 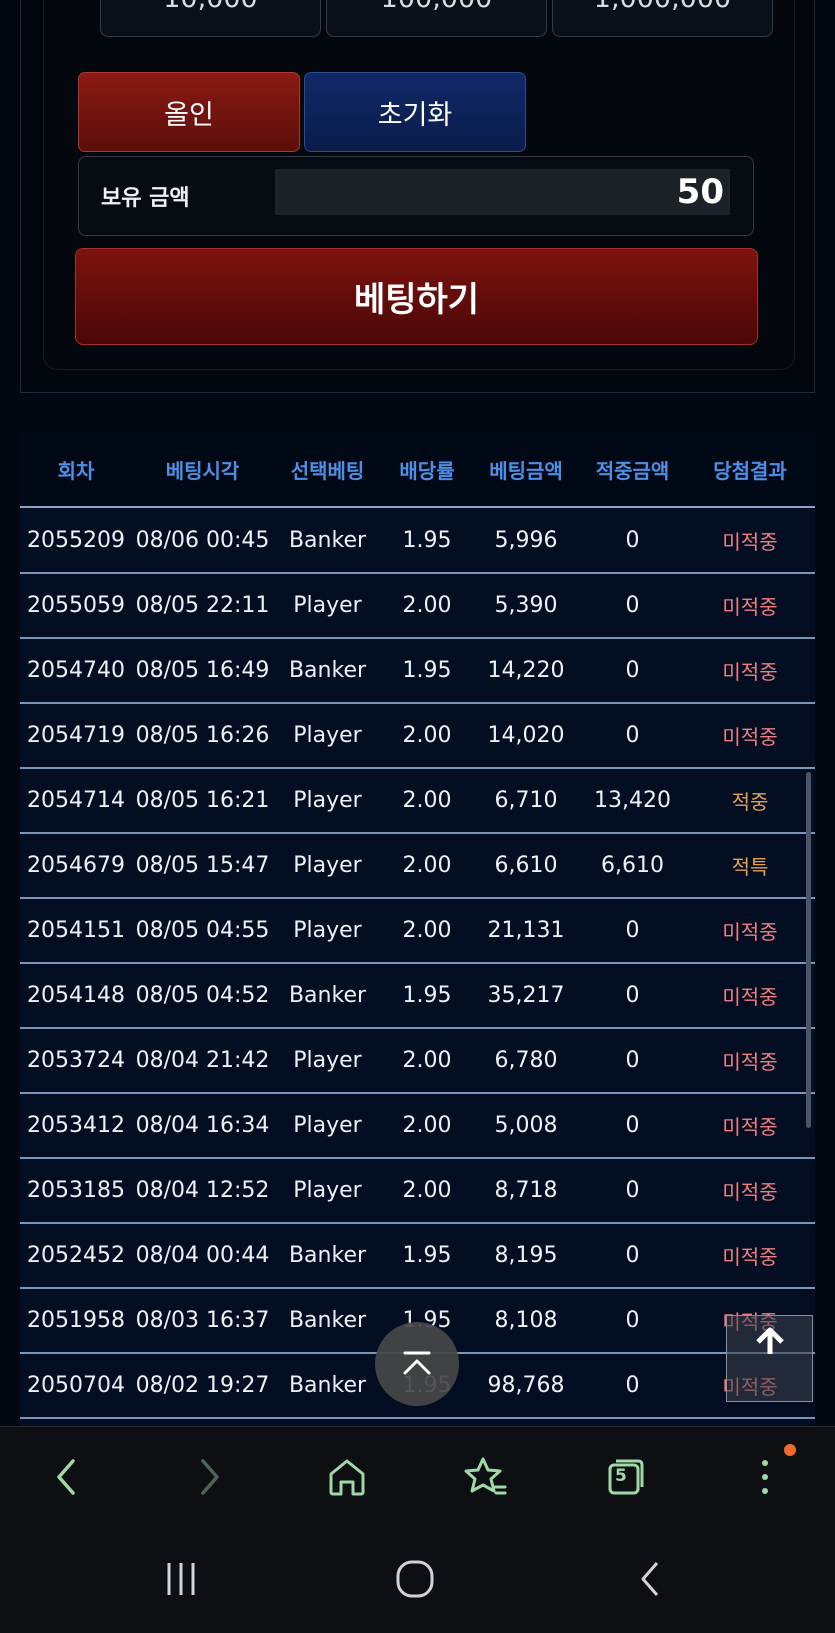 What do you see at coordinates (486, 1477) in the screenshot?
I see `bookmarks-button` at bounding box center [486, 1477].